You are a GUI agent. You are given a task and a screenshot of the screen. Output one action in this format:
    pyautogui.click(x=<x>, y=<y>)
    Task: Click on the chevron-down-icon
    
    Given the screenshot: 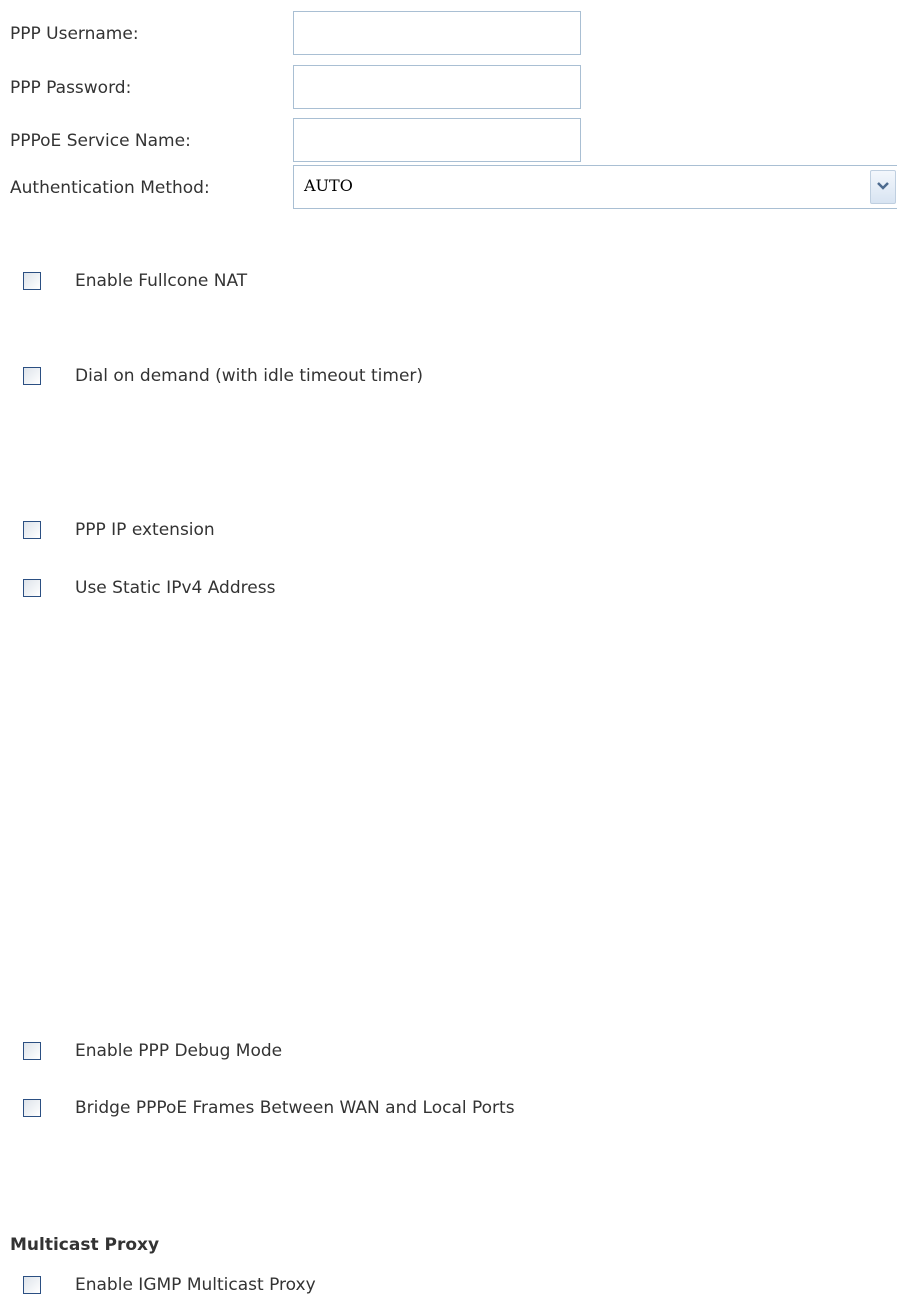 What is the action you would take?
    pyautogui.click(x=883, y=186)
    